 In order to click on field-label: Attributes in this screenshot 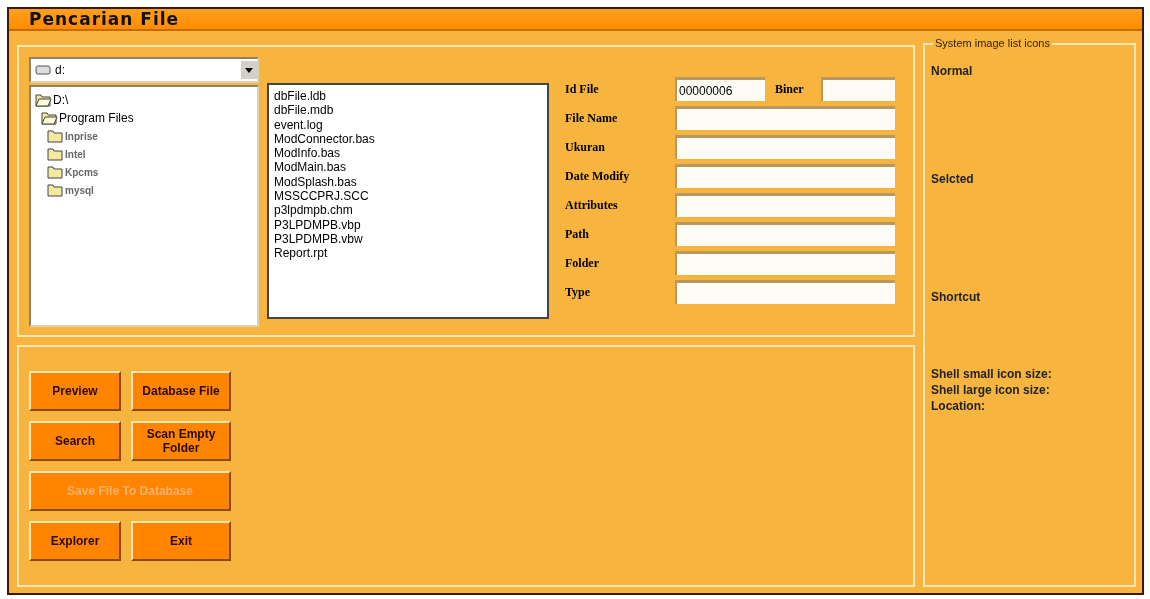, I will do `click(592, 205)`.